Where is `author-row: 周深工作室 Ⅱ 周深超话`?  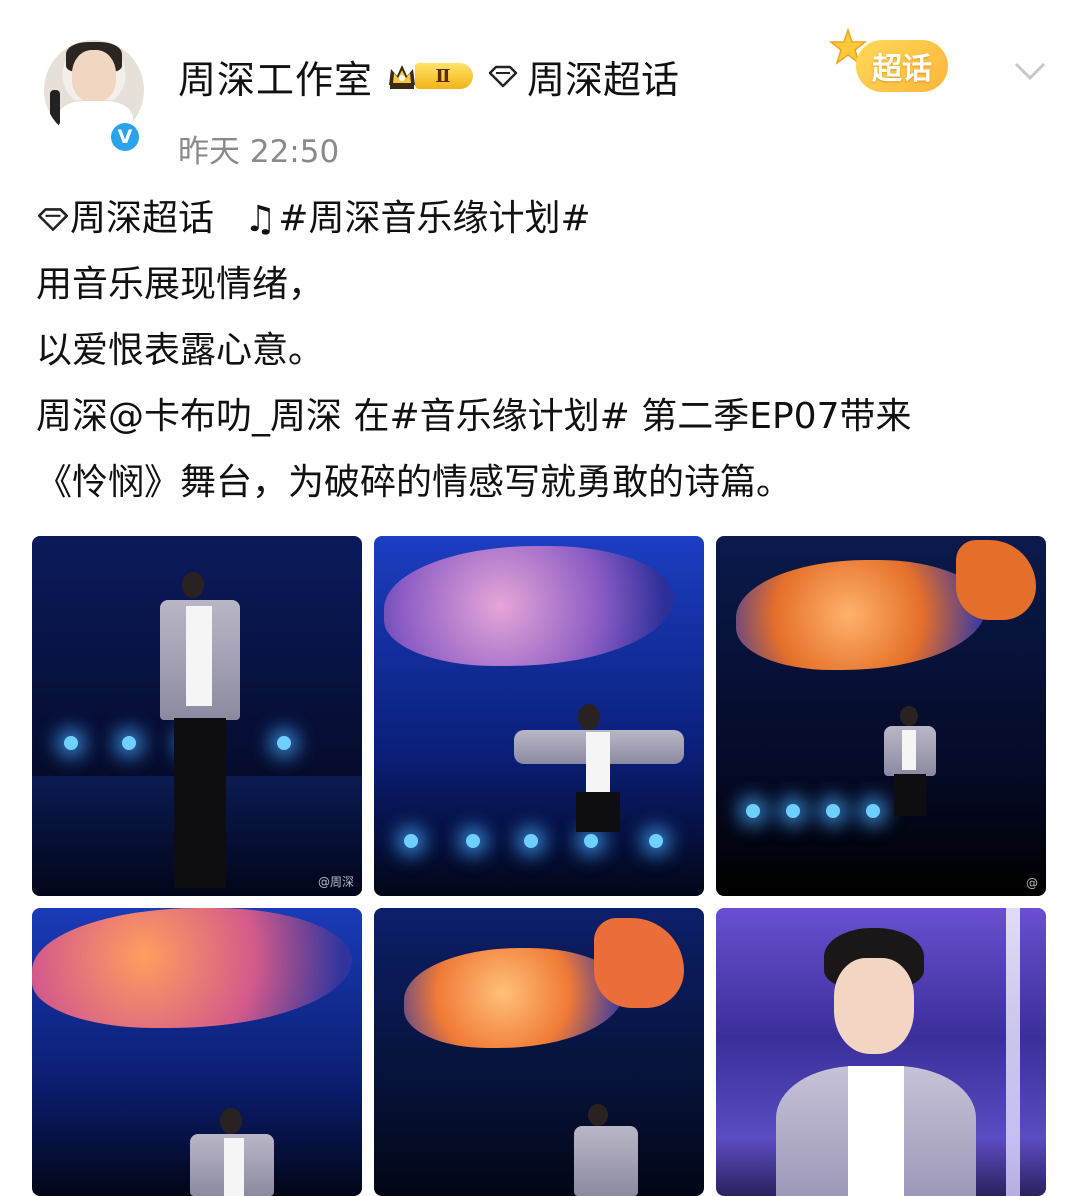
author-row: 周深工作室 Ⅱ 周深超话 is located at coordinates (428, 76).